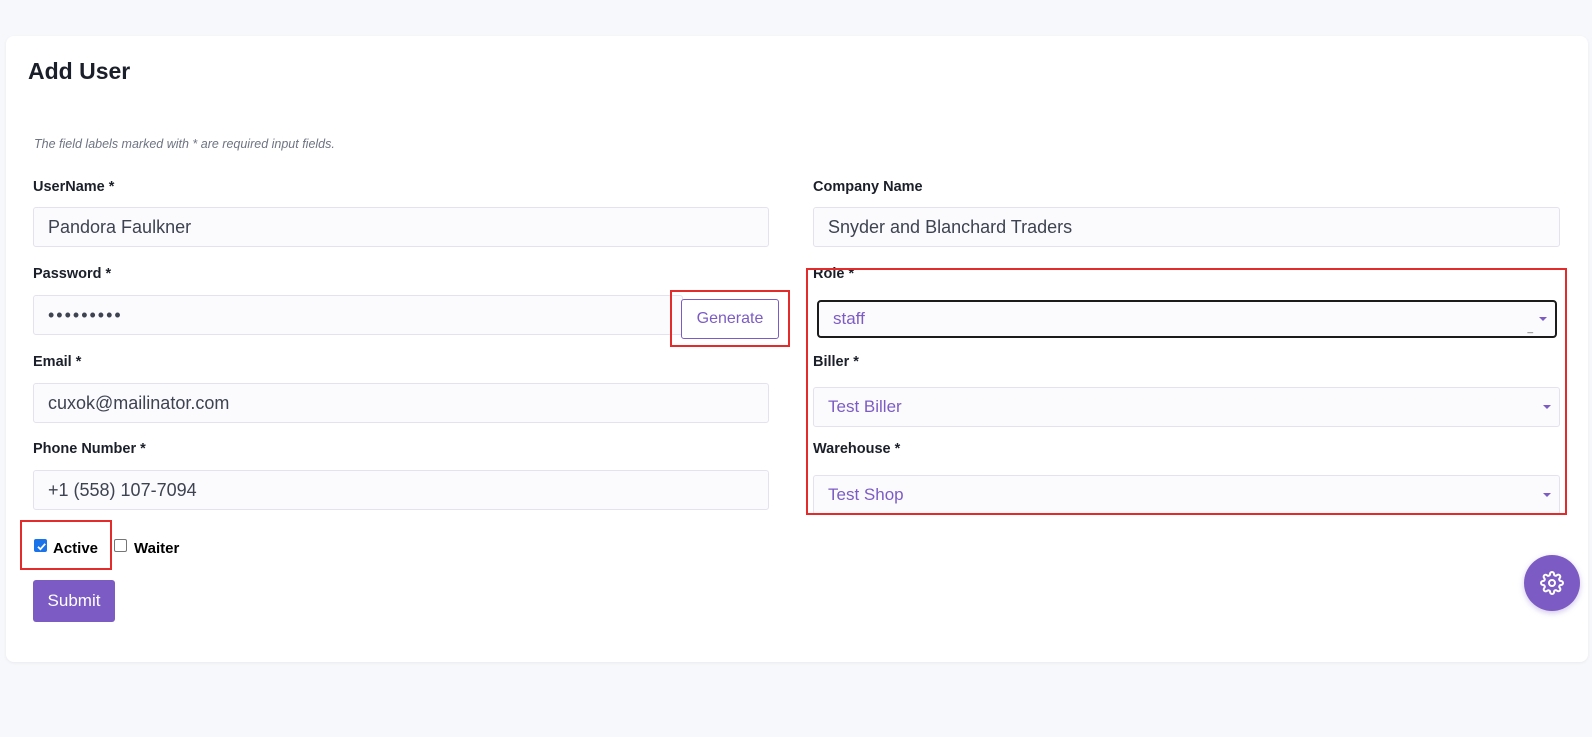  I want to click on phone-input: +1 (558) 107-7094, so click(401, 490).